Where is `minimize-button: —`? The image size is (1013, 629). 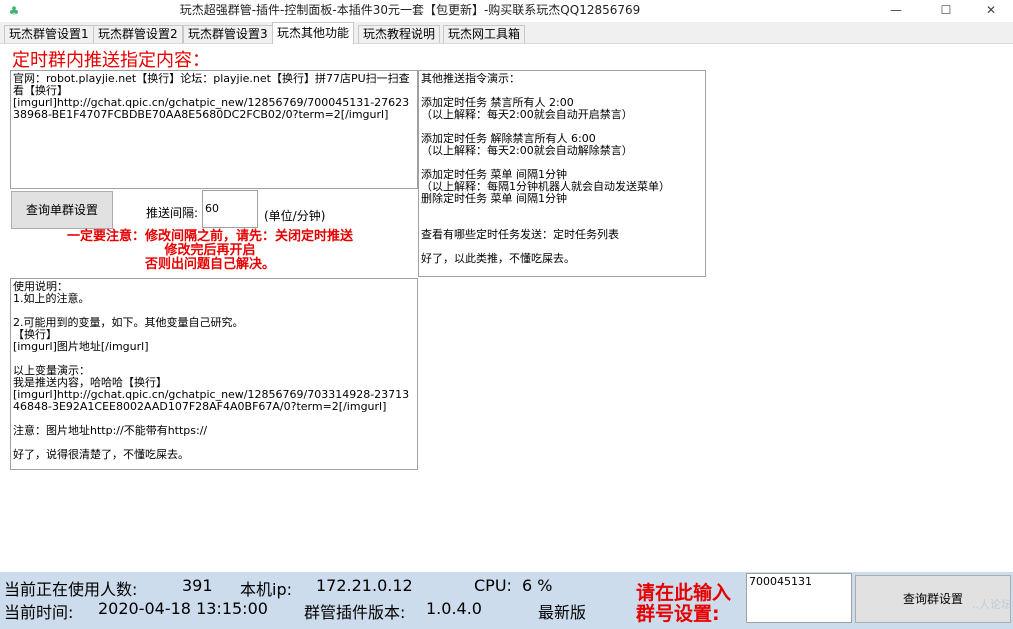
minimize-button: — is located at coordinates (896, 11).